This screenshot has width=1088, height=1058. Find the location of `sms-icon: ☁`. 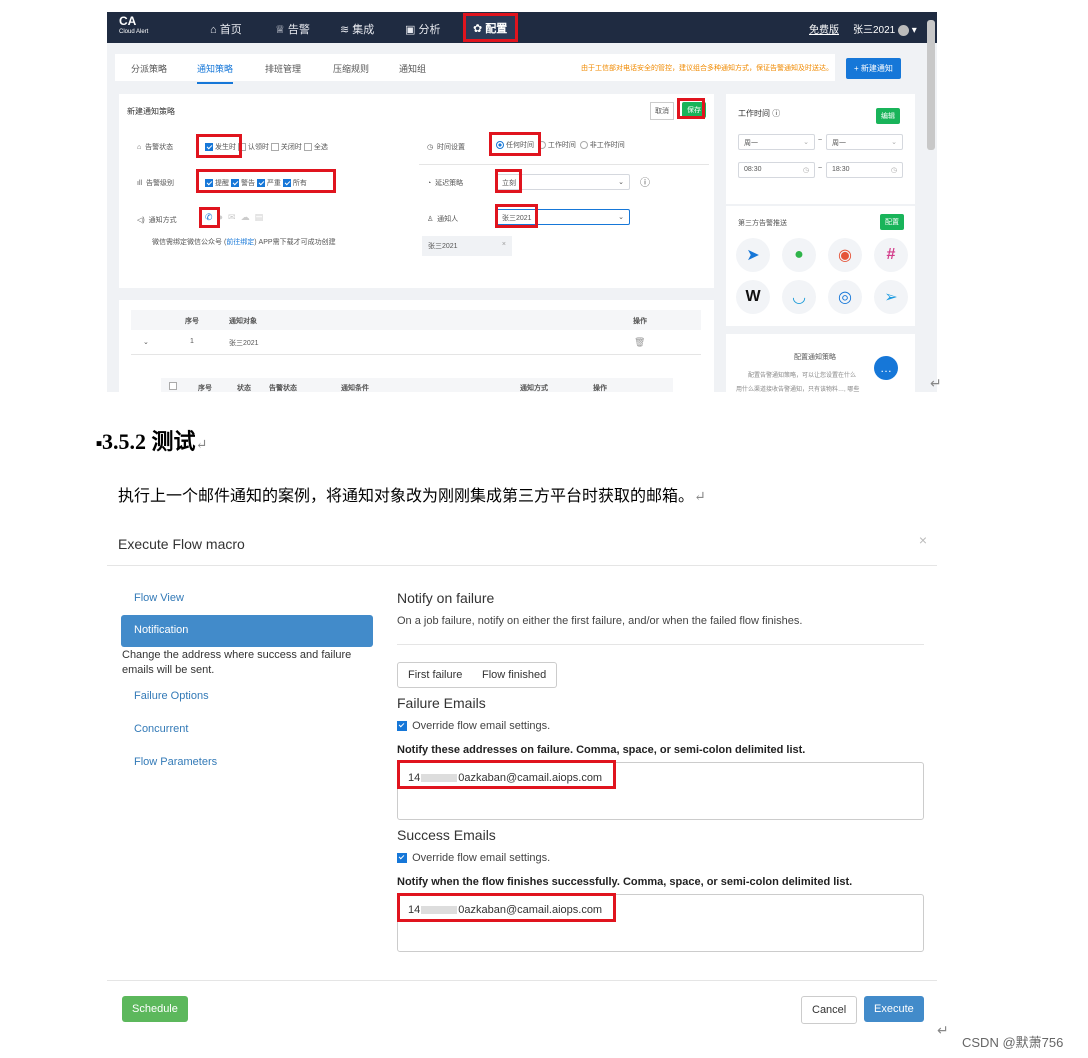

sms-icon: ☁ is located at coordinates (245, 217).